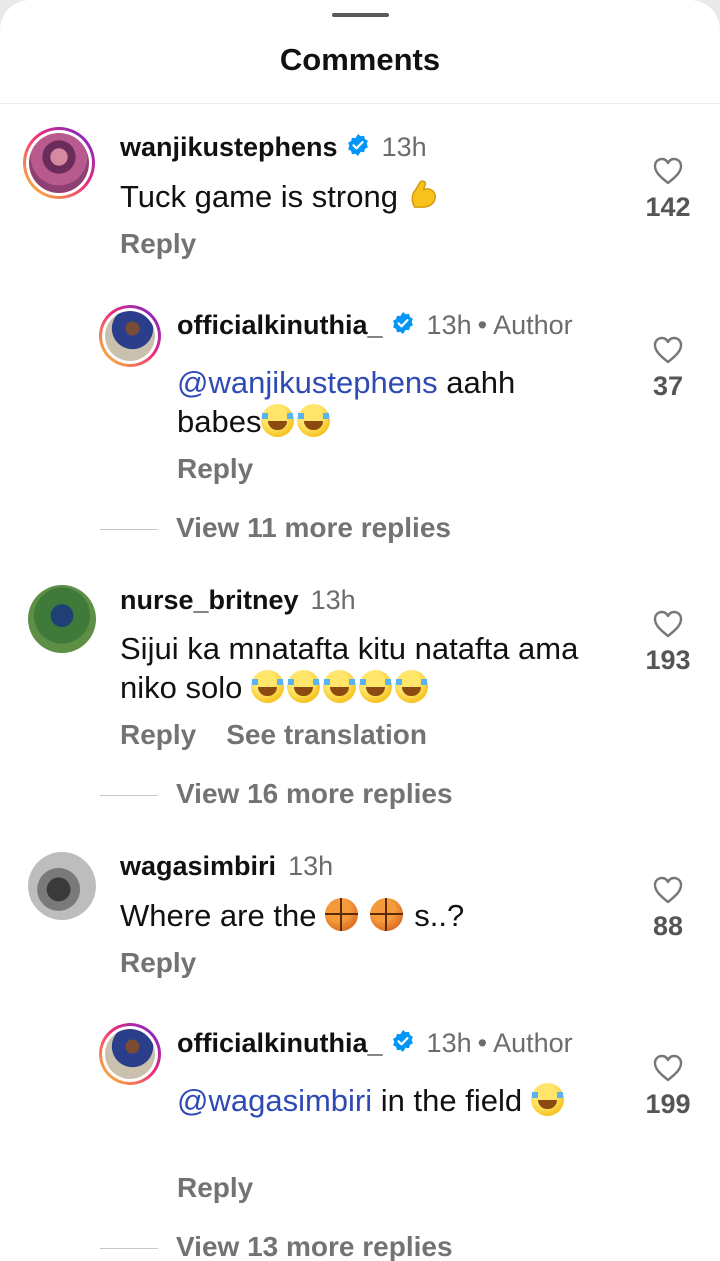  I want to click on view-more-replies-button: View 13 more replies, so click(276, 1246).